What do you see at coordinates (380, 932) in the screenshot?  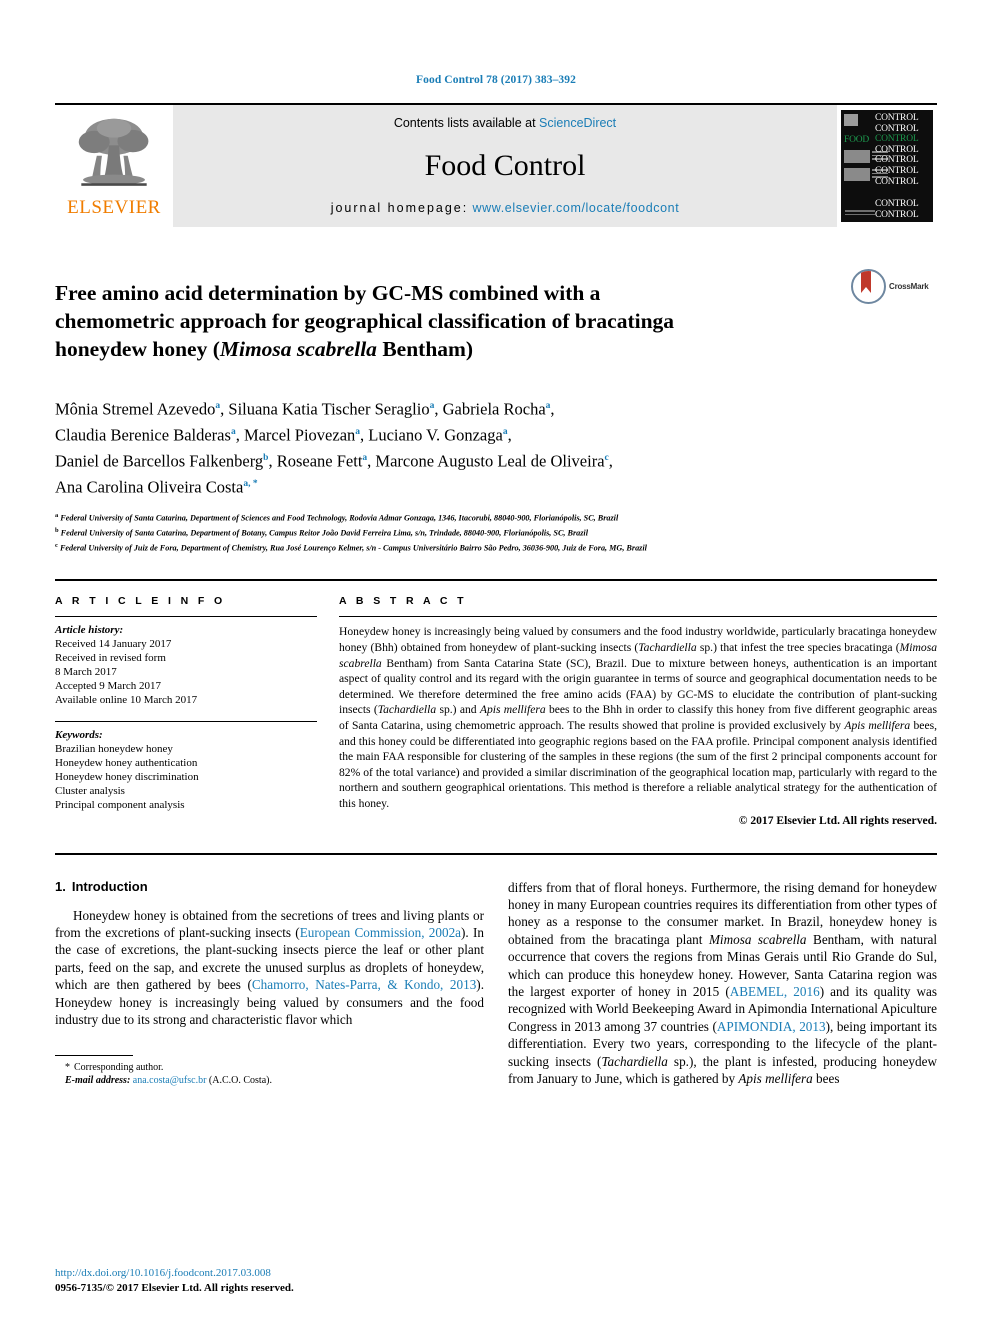 I see `citation-link: European Commission, 2002a` at bounding box center [380, 932].